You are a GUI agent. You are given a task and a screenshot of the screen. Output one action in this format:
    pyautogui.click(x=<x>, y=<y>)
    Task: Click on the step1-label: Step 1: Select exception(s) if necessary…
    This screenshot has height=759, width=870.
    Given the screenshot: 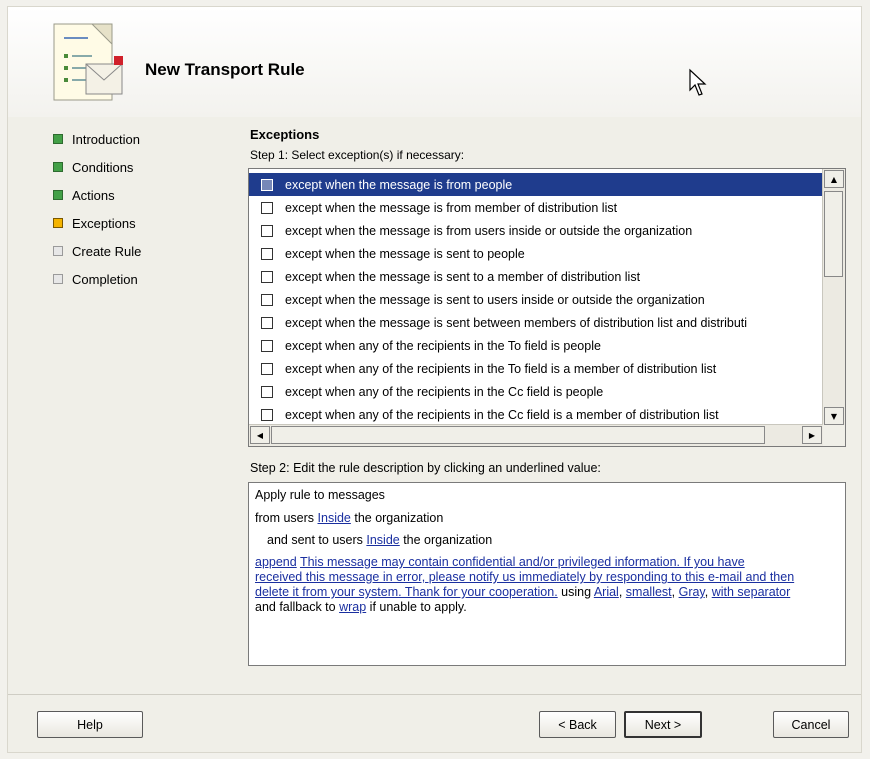 What is the action you would take?
    pyautogui.click(x=357, y=155)
    